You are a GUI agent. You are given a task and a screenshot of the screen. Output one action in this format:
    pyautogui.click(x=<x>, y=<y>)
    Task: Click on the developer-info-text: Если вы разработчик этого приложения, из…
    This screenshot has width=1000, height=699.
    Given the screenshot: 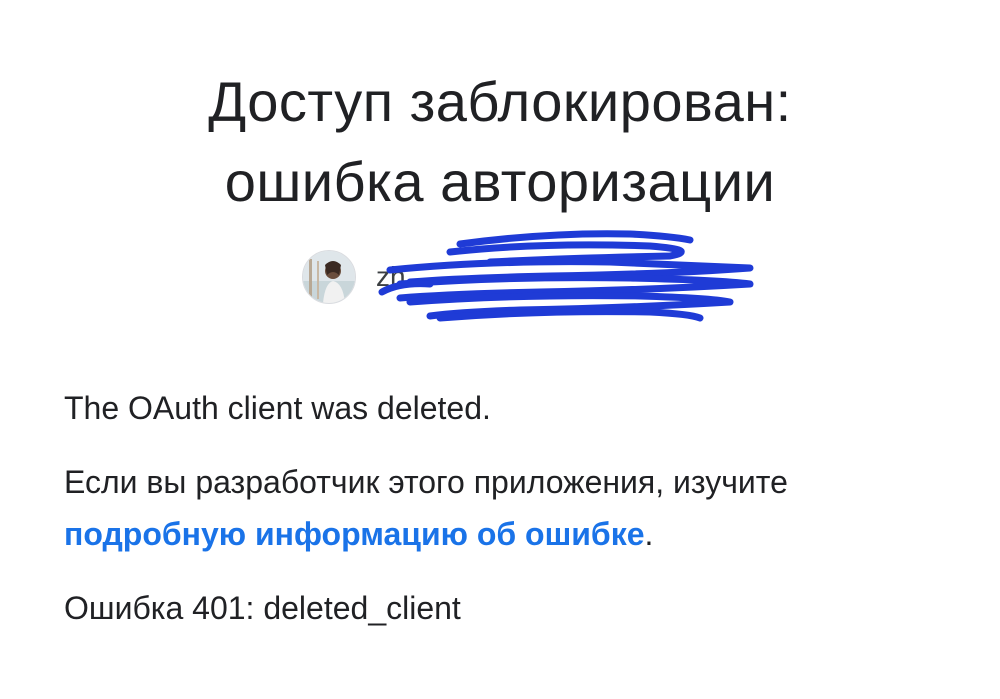 What is the action you would take?
    pyautogui.click(x=504, y=508)
    